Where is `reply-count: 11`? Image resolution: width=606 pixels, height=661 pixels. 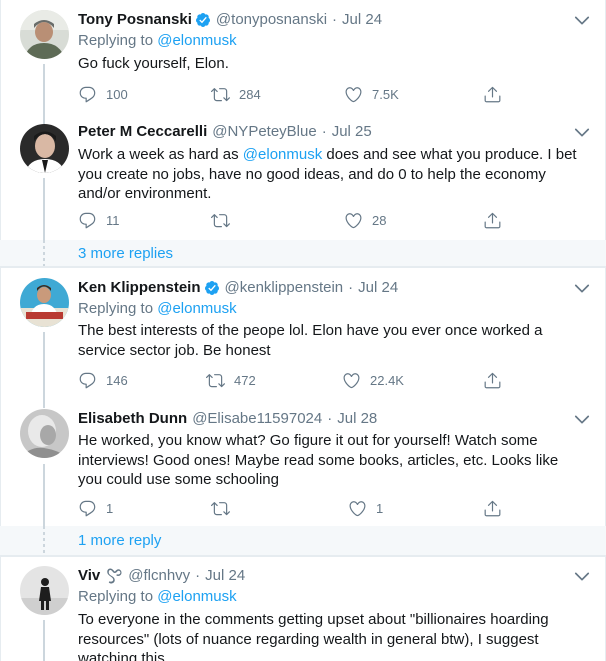
reply-count: 11 is located at coordinates (113, 220).